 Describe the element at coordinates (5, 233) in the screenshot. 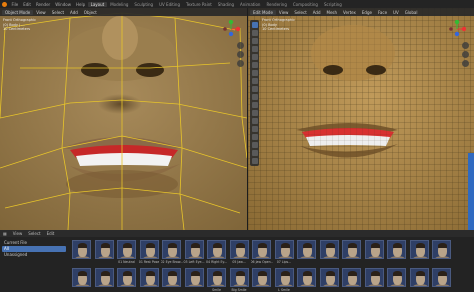

I see `editor-type-icon: ▦` at that location.